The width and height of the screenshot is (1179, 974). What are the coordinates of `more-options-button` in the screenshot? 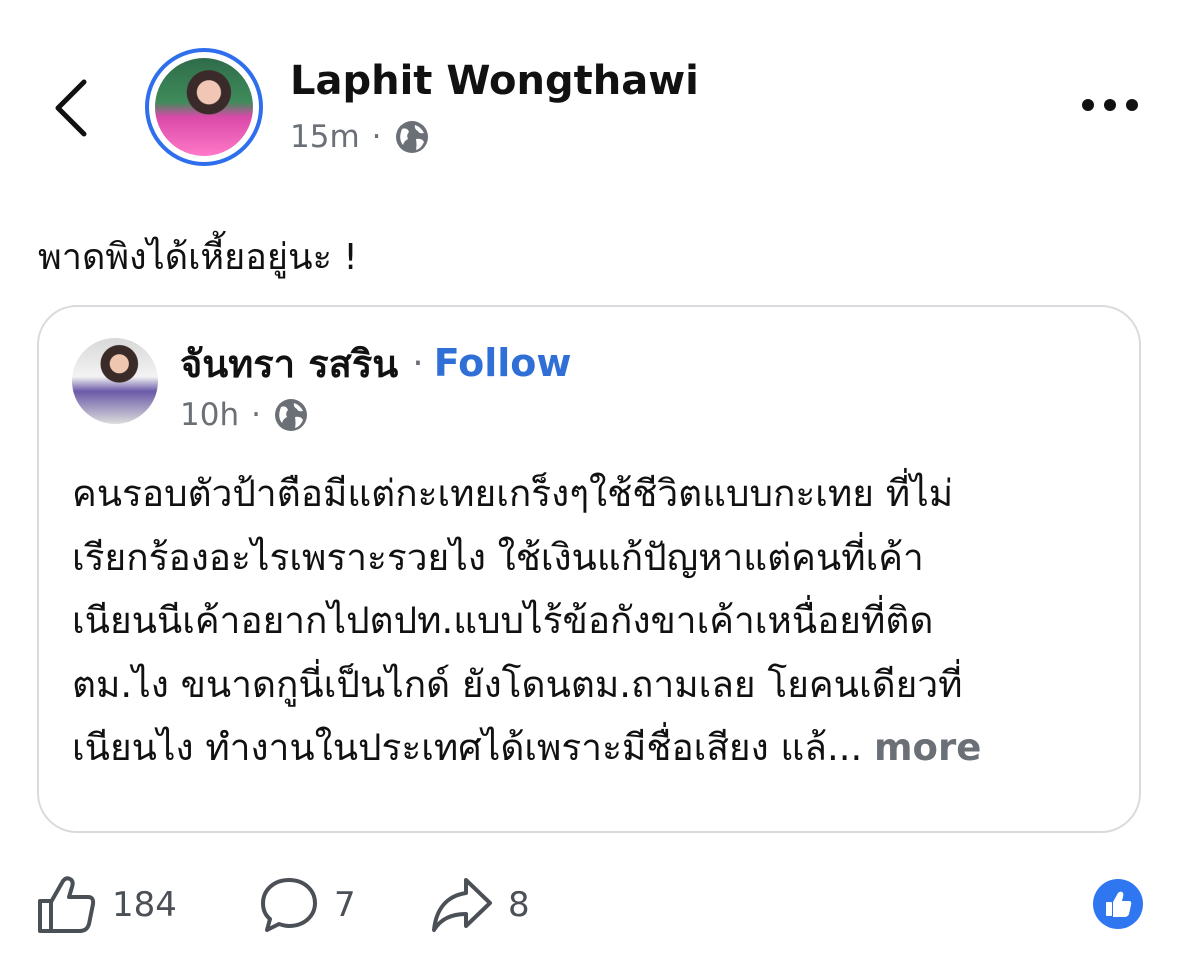 It's located at (1110, 105).